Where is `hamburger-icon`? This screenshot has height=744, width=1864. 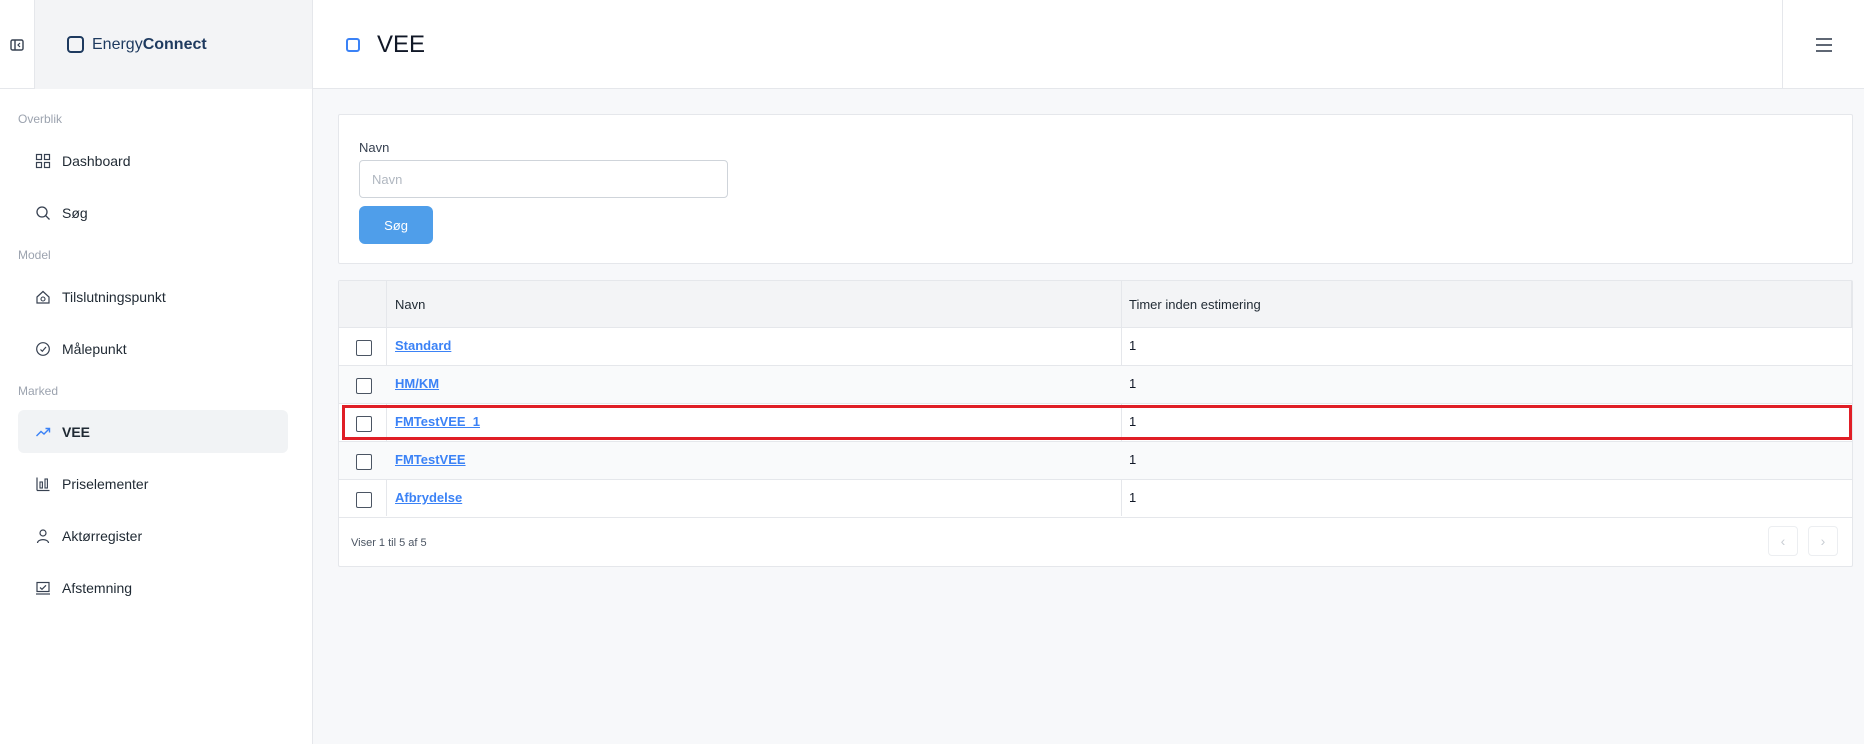
hamburger-icon is located at coordinates (1823, 44).